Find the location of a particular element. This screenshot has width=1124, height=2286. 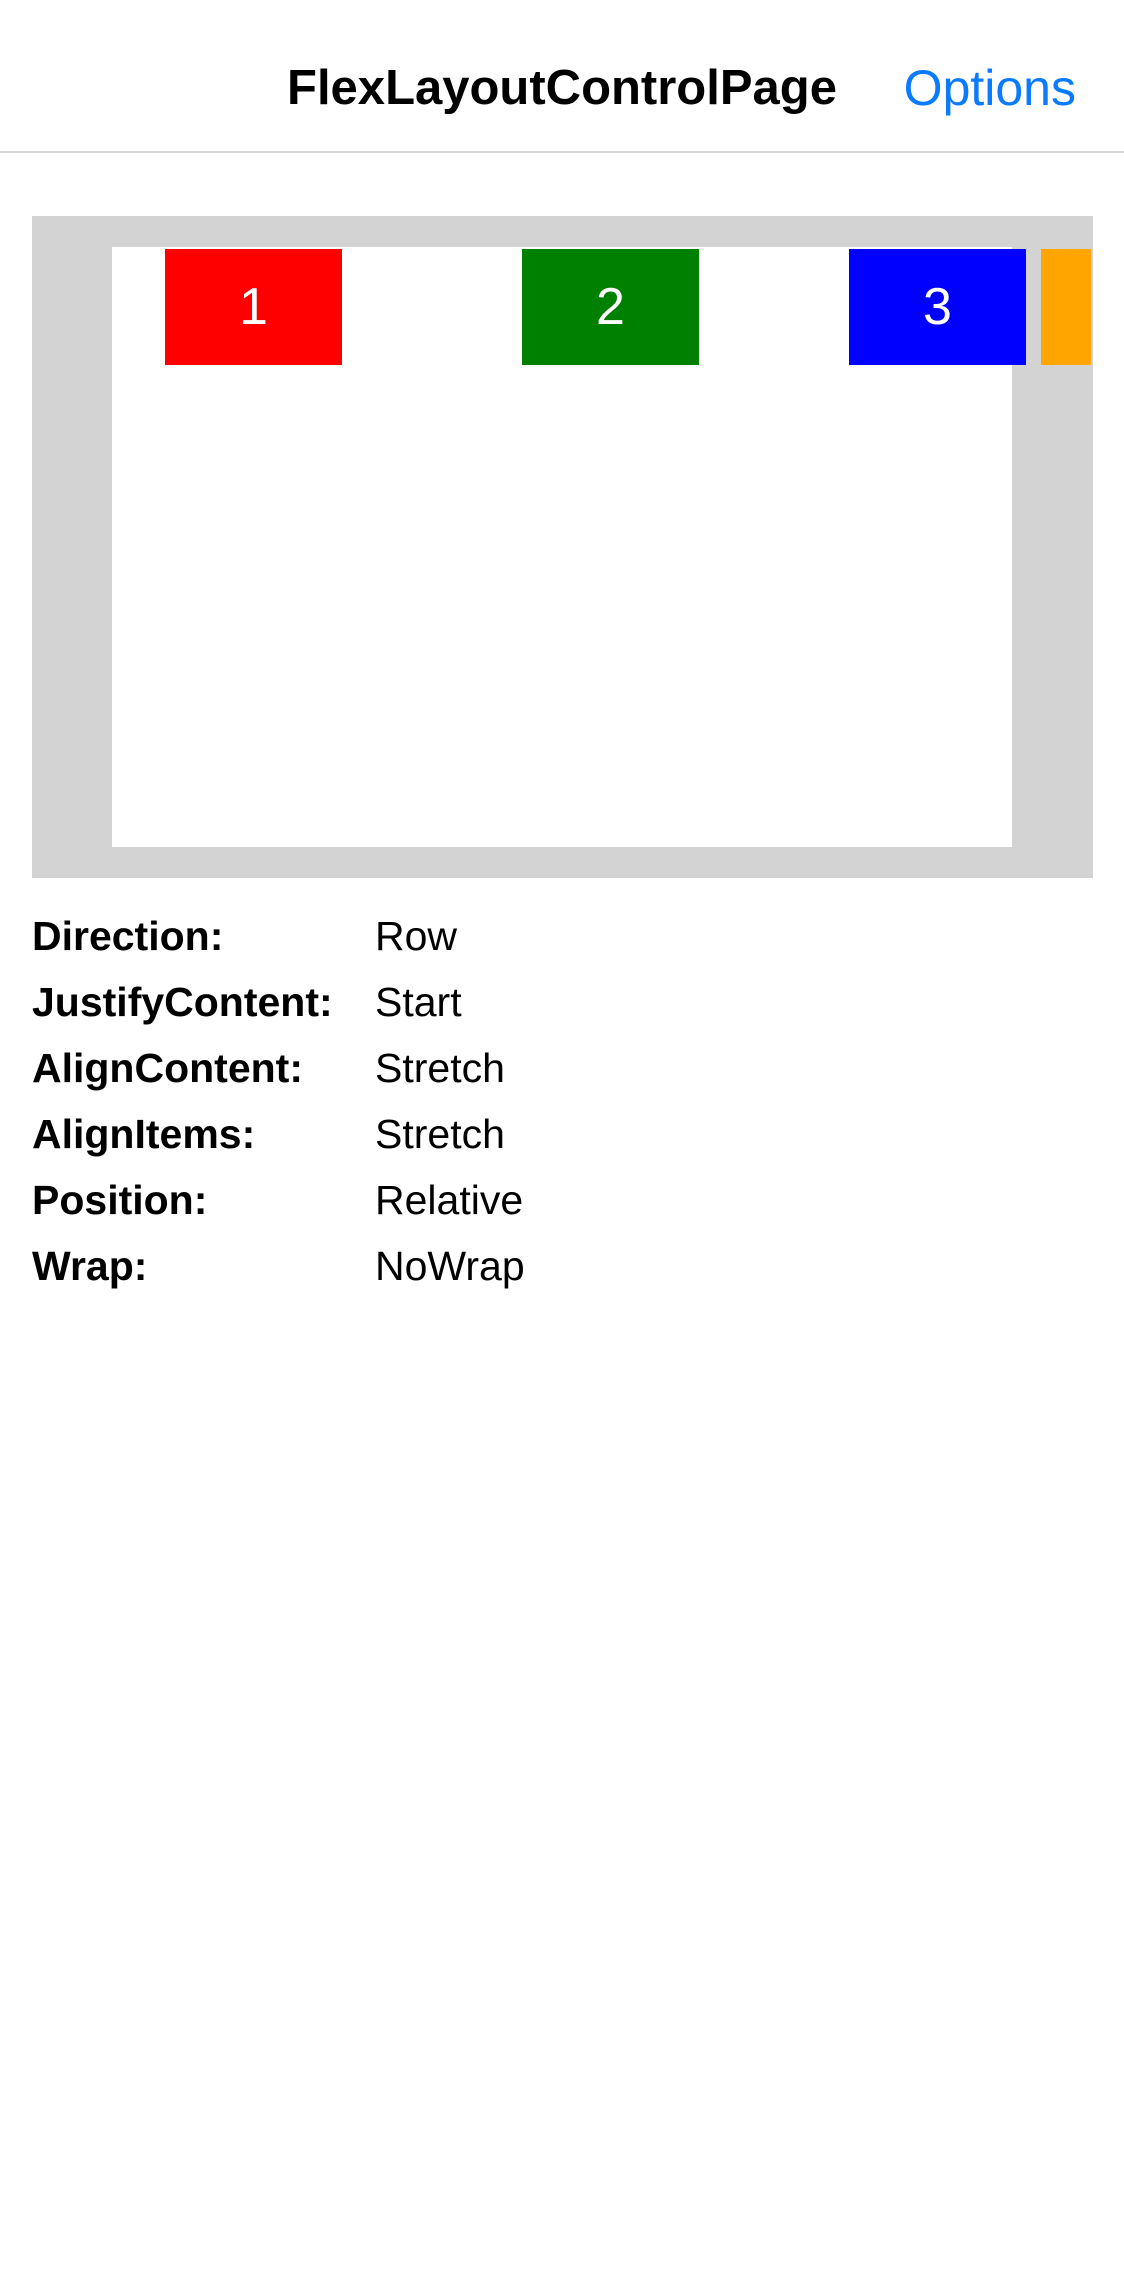

property-row-justify-content: JustifyContent: Start is located at coordinates (562, 1002).